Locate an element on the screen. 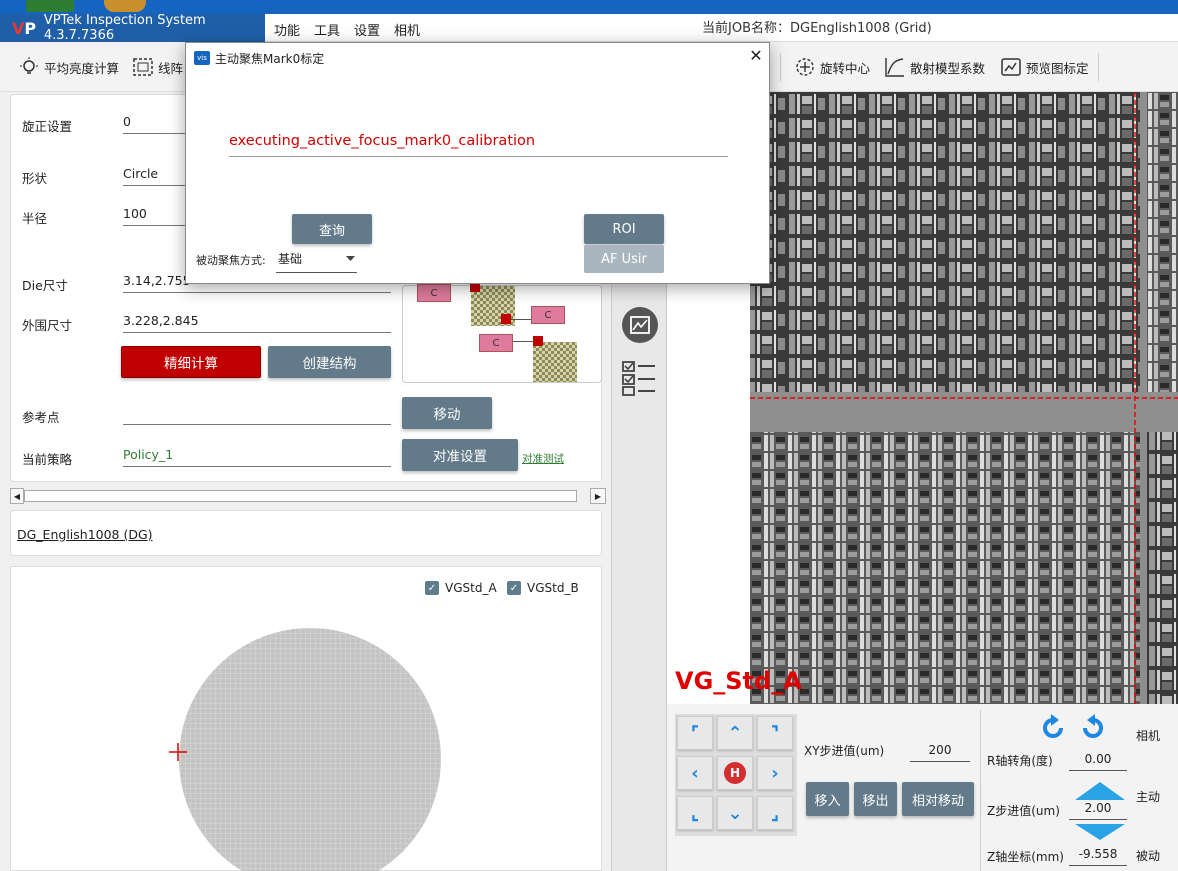  chevron-down-icon is located at coordinates (350, 258).